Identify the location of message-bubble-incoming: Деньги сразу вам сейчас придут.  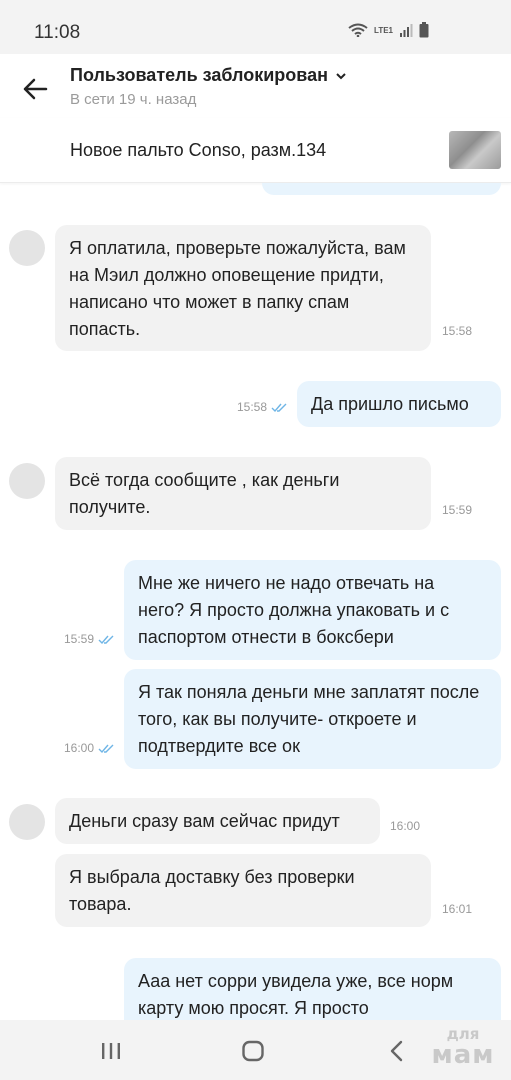
(217, 821).